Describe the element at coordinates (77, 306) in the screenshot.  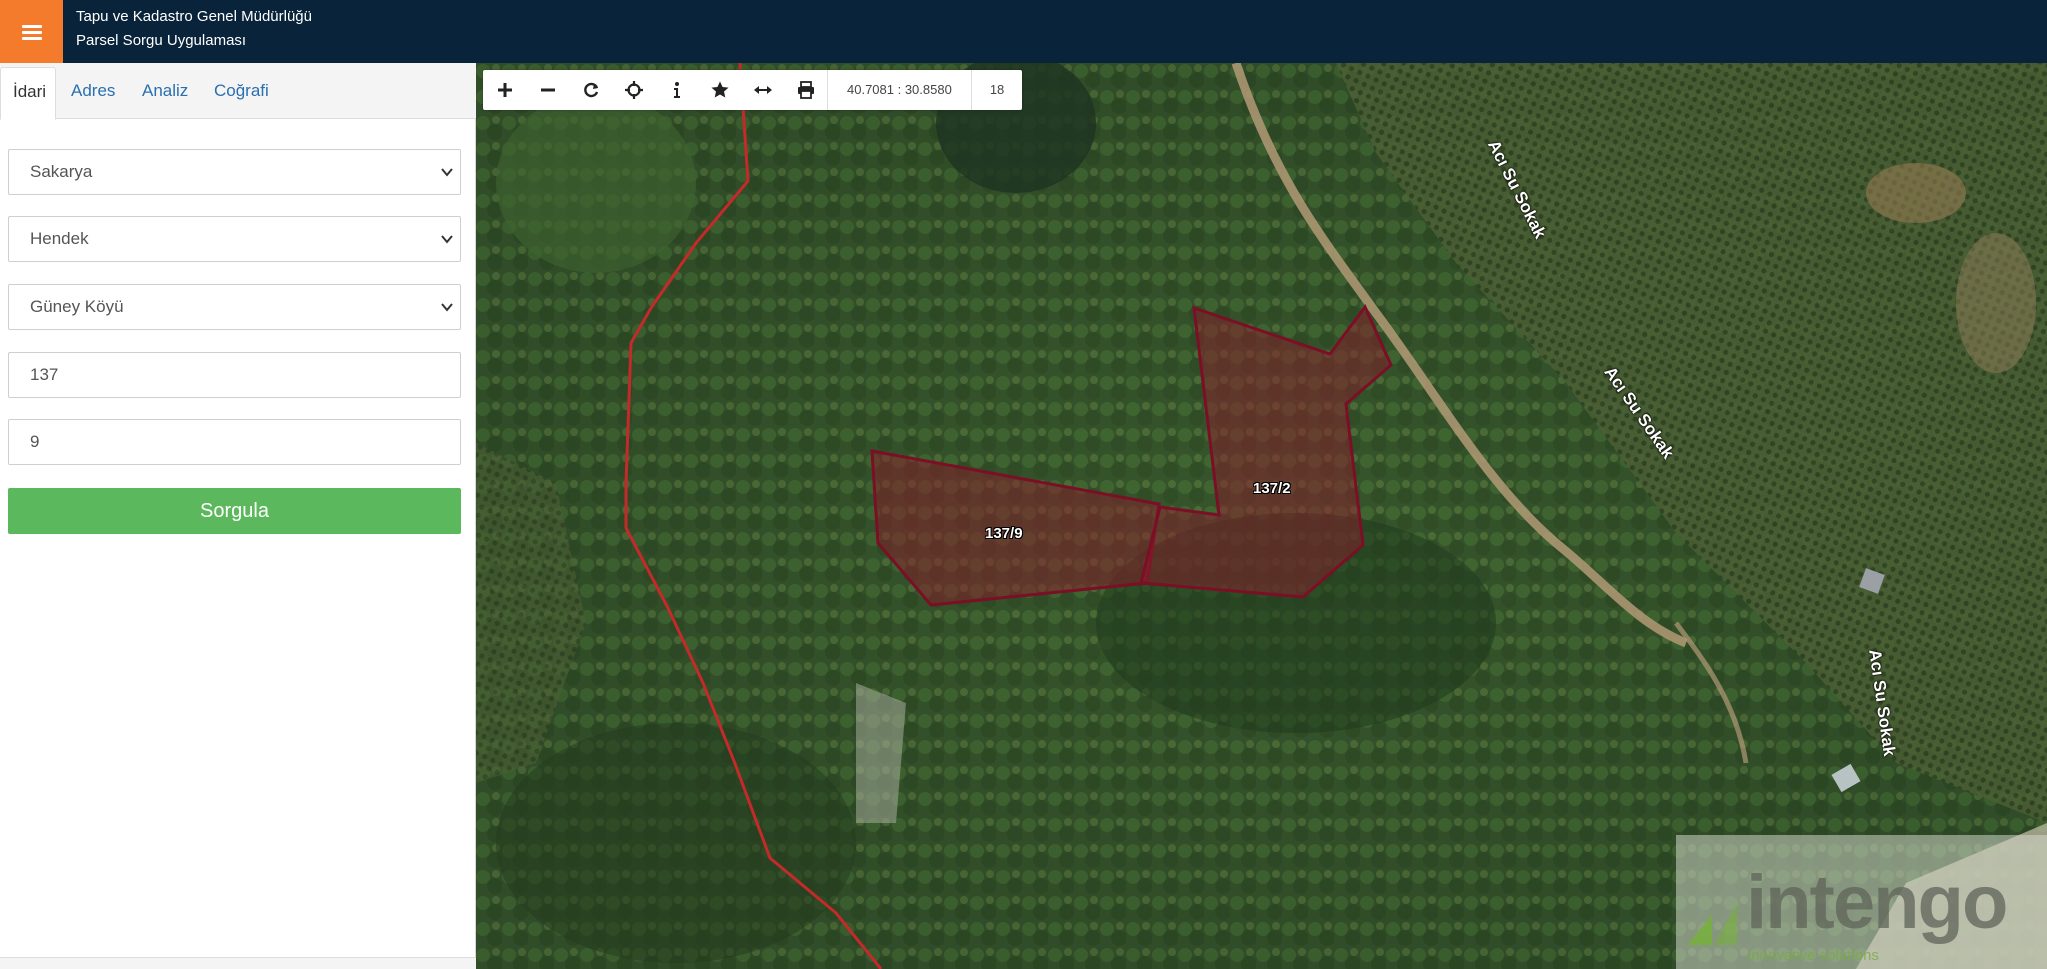
I see `neighborhood-value: Güney Köyü` at that location.